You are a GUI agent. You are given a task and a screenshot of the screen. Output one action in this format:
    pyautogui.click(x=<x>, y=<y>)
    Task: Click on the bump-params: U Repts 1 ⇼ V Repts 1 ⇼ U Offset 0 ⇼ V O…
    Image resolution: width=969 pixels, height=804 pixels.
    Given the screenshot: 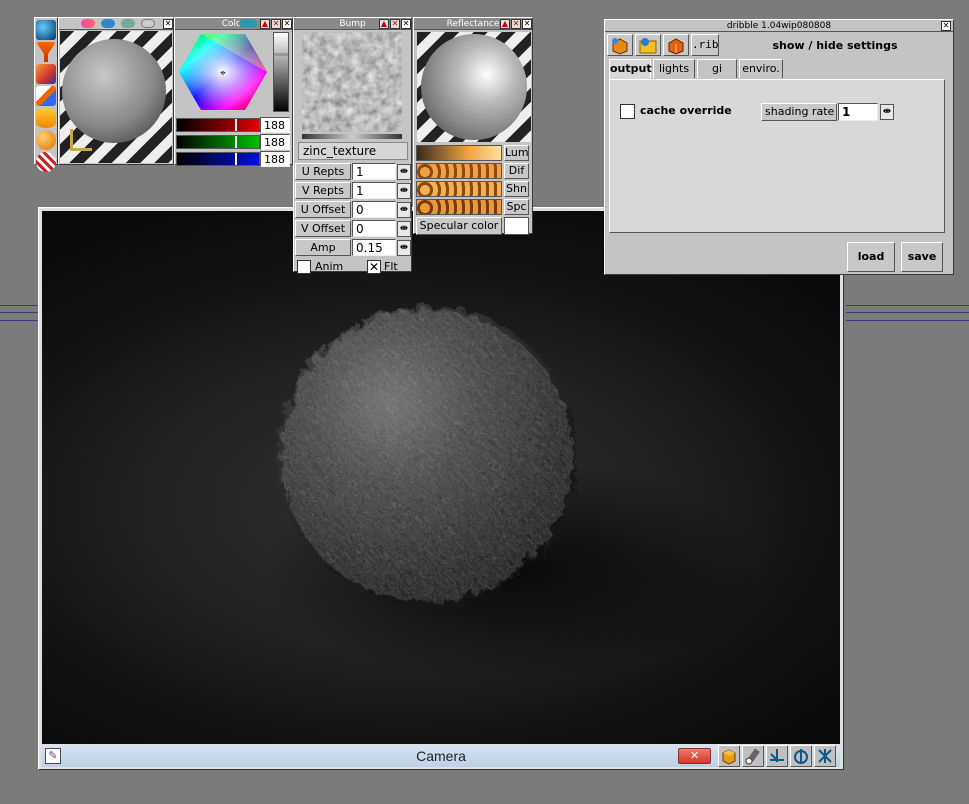 What is the action you would take?
    pyautogui.click(x=353, y=219)
    